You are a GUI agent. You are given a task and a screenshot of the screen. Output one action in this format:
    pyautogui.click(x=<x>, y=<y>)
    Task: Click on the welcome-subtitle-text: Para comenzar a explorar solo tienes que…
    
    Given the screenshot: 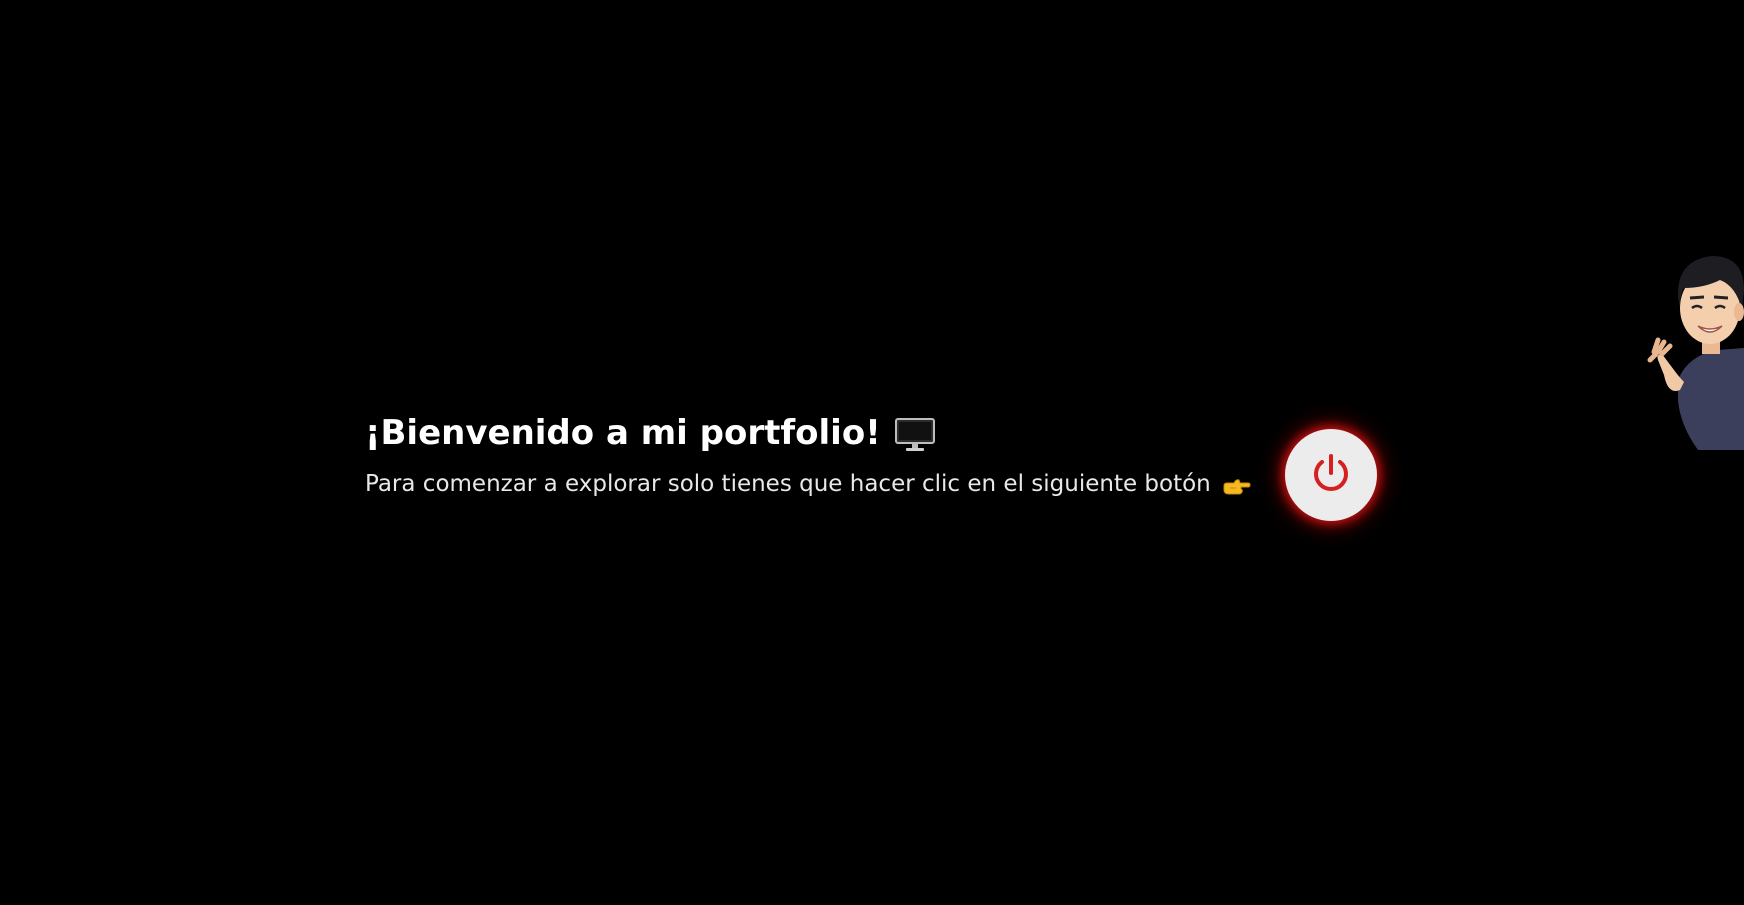 What is the action you would take?
    pyautogui.click(x=788, y=484)
    